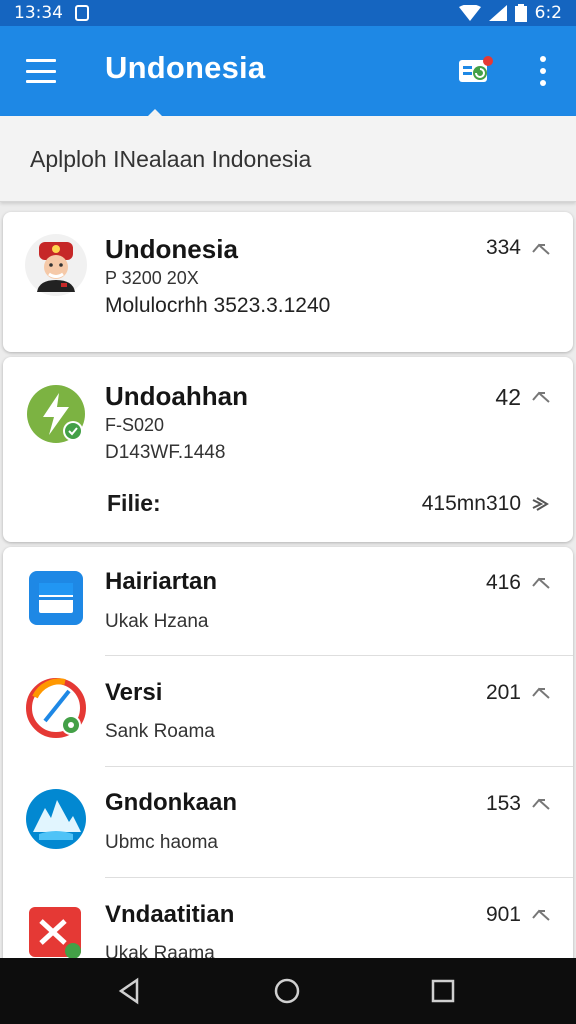  What do you see at coordinates (443, 991) in the screenshot?
I see `recents-icon` at bounding box center [443, 991].